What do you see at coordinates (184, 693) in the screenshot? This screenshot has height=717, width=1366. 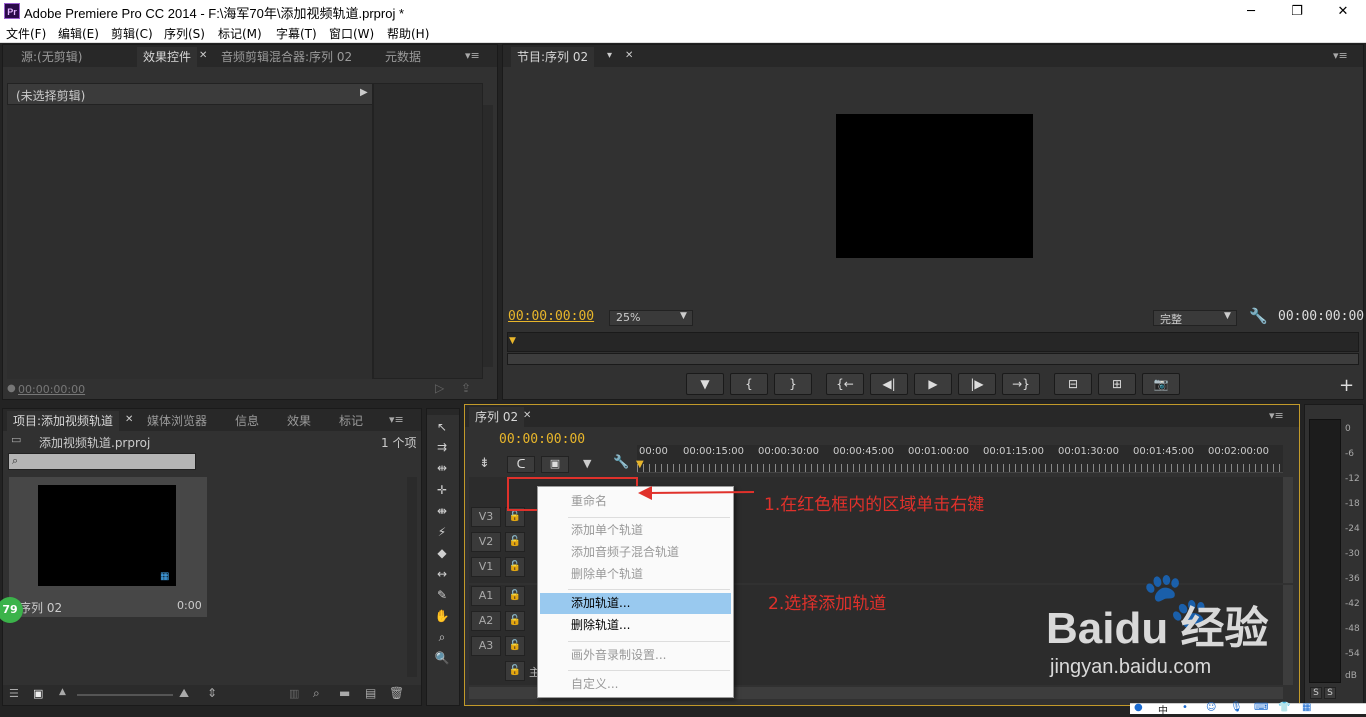 I see `zoom-in-icon: ⛰` at bounding box center [184, 693].